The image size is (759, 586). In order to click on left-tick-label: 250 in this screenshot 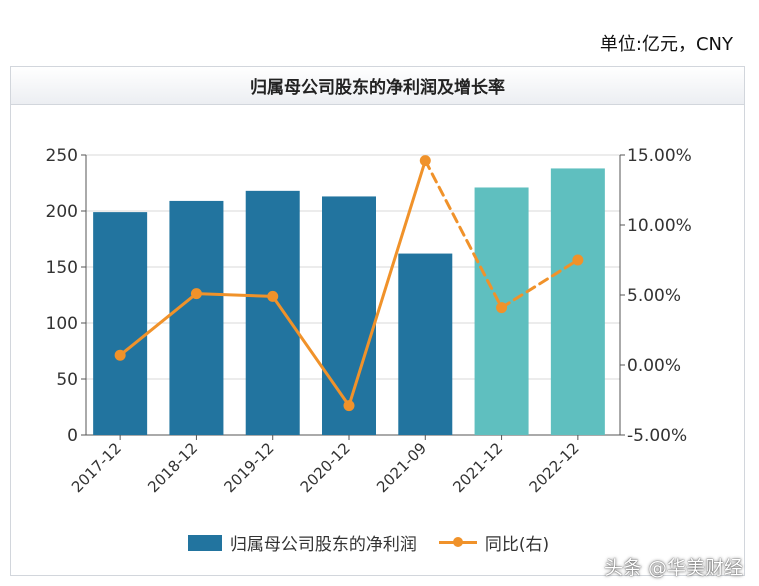, I will do `click(62, 156)`.